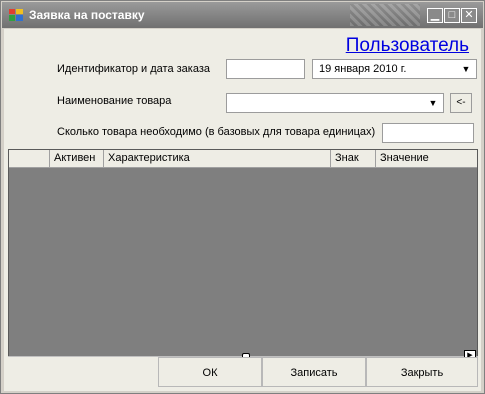 The height and width of the screenshot is (394, 485). Describe the element at coordinates (210, 372) in the screenshot. I see `ok-button: ОК` at that location.